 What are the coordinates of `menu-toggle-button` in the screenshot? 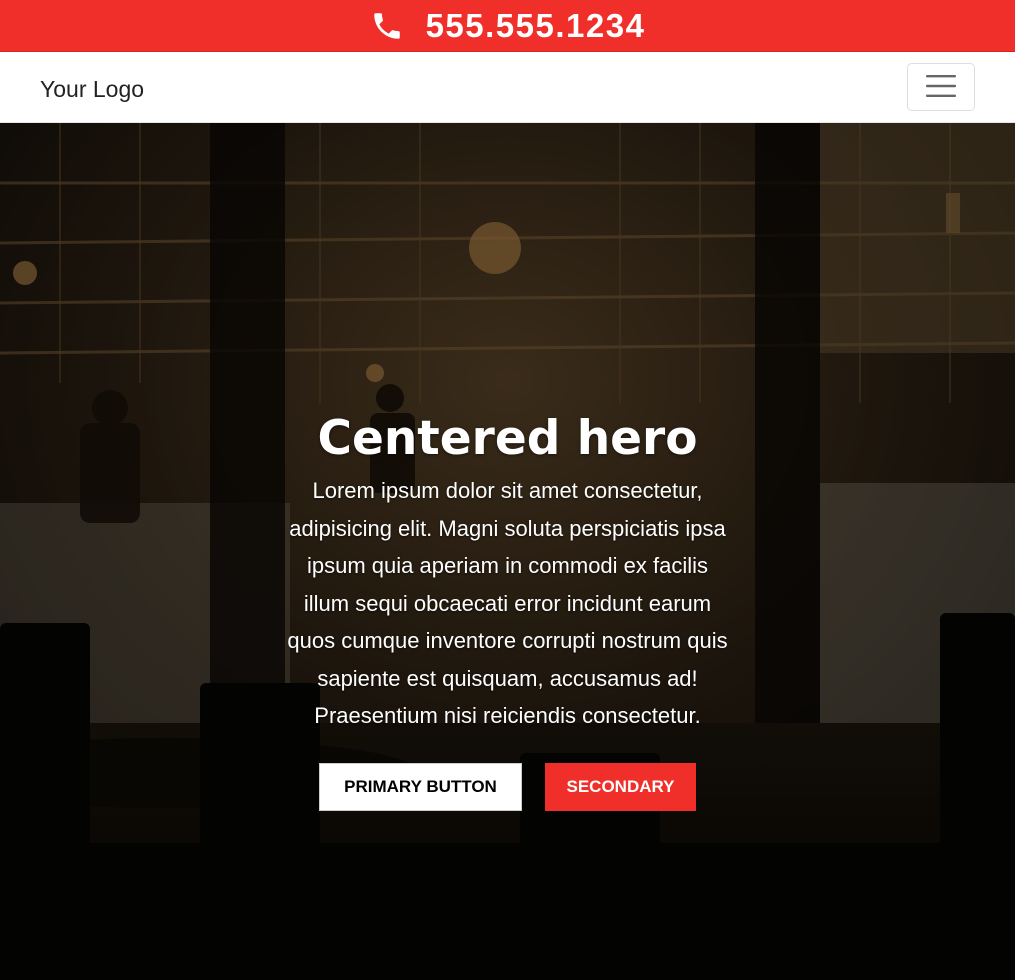 It's located at (941, 87).